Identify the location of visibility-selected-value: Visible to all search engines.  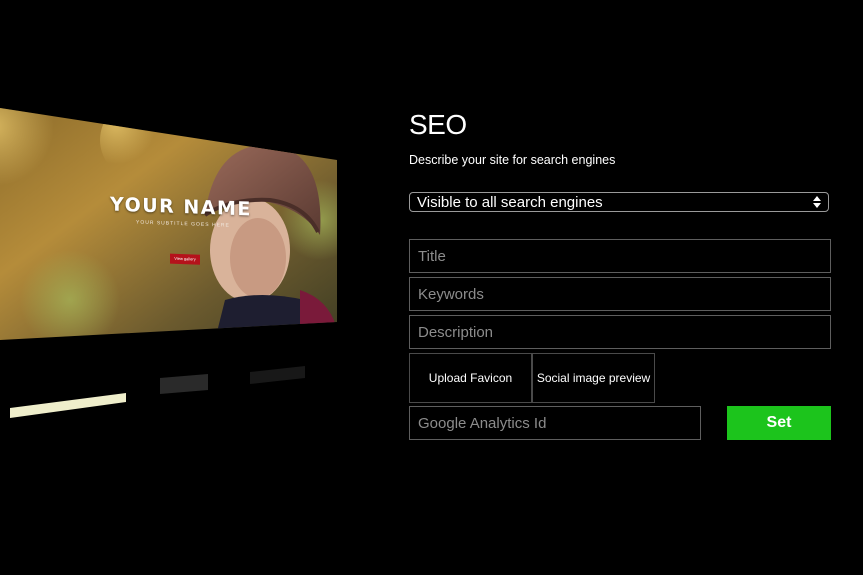
(510, 202).